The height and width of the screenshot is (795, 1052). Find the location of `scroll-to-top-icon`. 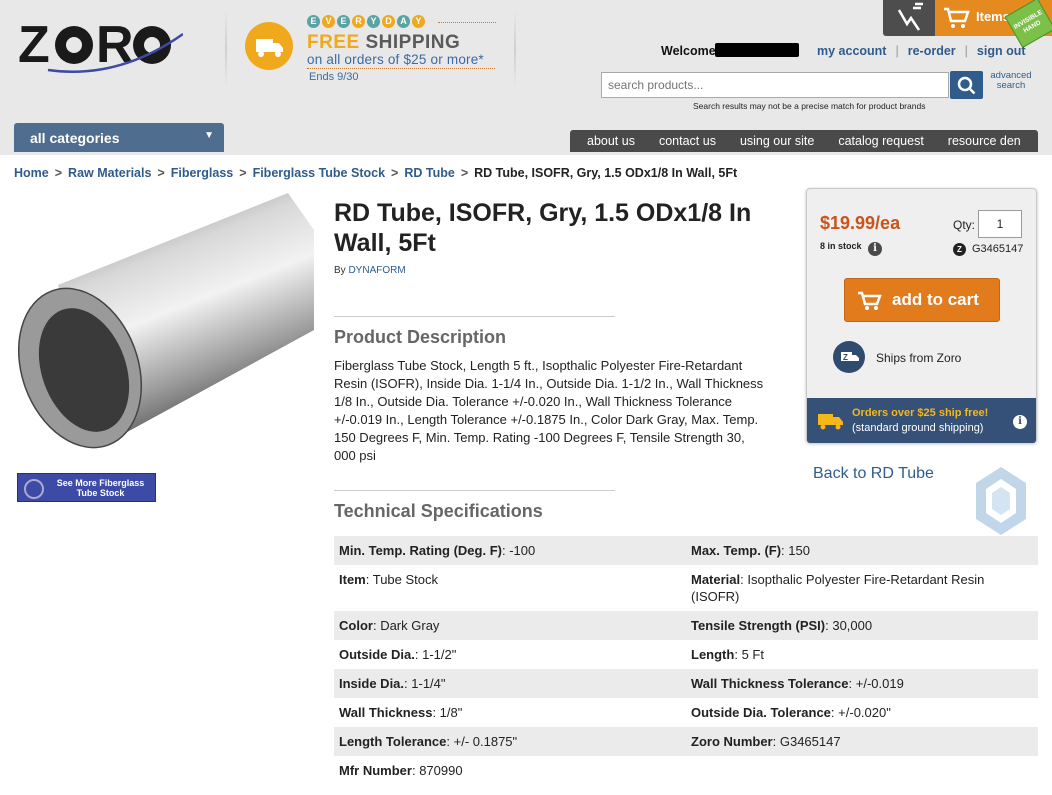

scroll-to-top-icon is located at coordinates (1001, 501).